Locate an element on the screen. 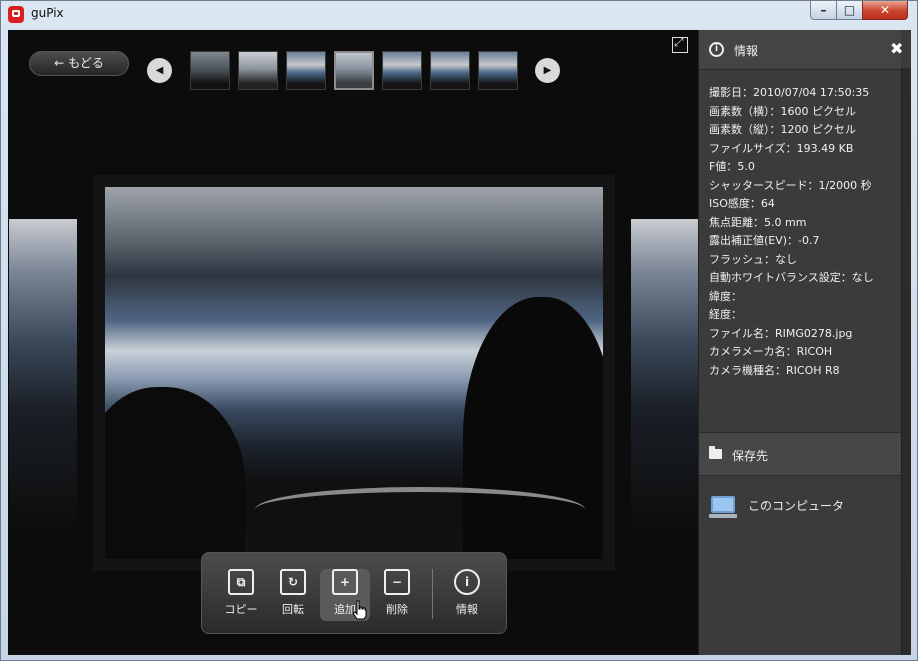  info-panel-header: i 情報 ✖ is located at coordinates (801, 50).